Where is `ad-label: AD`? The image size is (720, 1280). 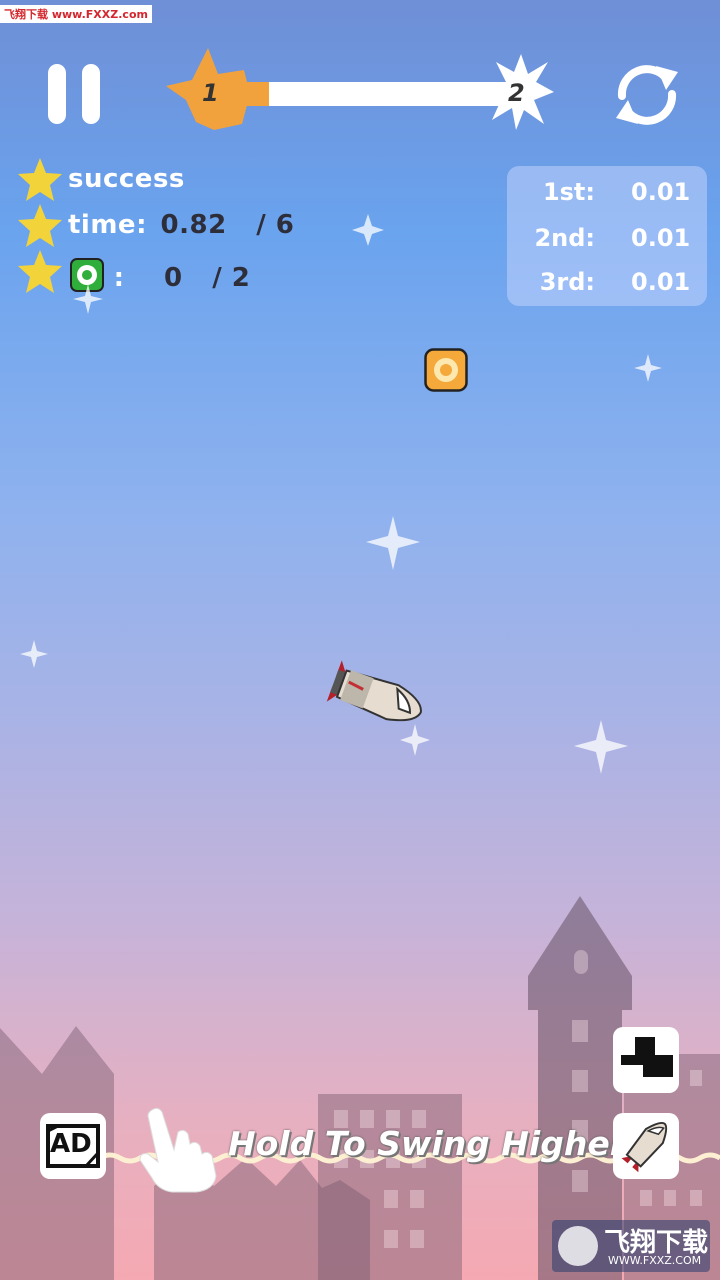 ad-label: AD is located at coordinates (71, 1144).